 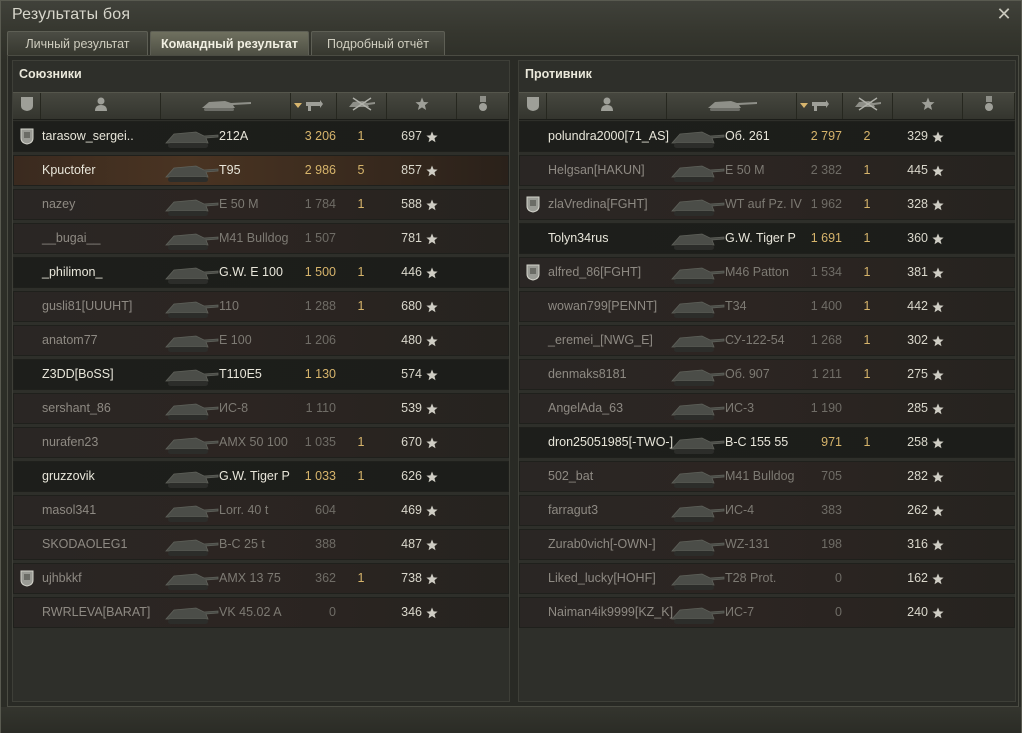 What do you see at coordinates (1004, 14) in the screenshot?
I see `close-icon: ✕` at bounding box center [1004, 14].